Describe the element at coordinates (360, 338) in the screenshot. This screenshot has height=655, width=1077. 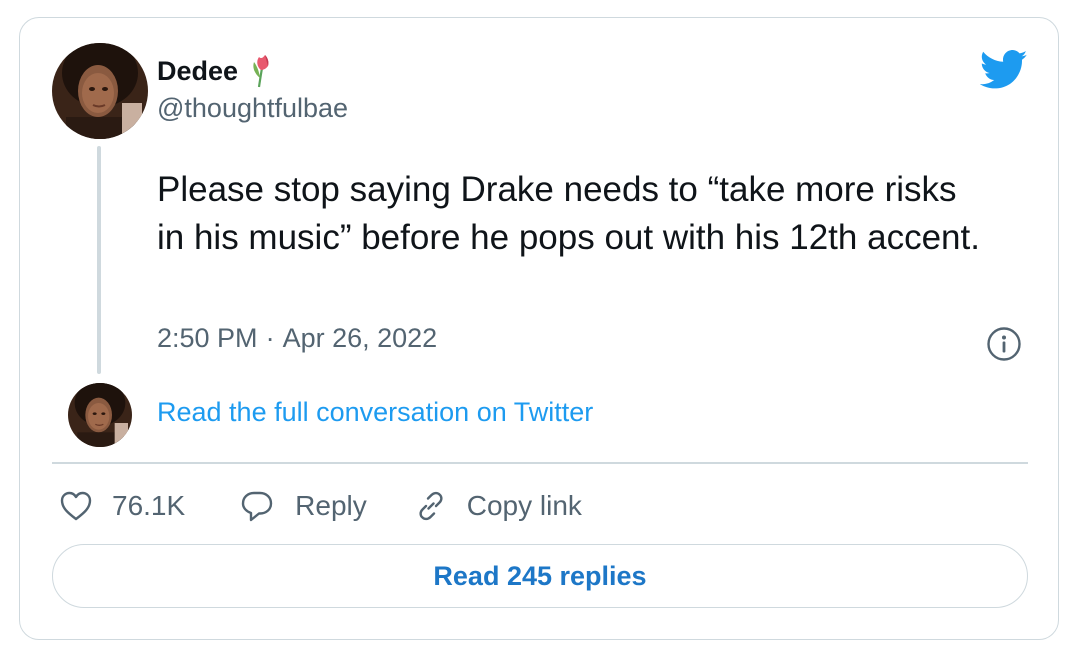
I see `tweet-date: Apr 26, 2022` at that location.